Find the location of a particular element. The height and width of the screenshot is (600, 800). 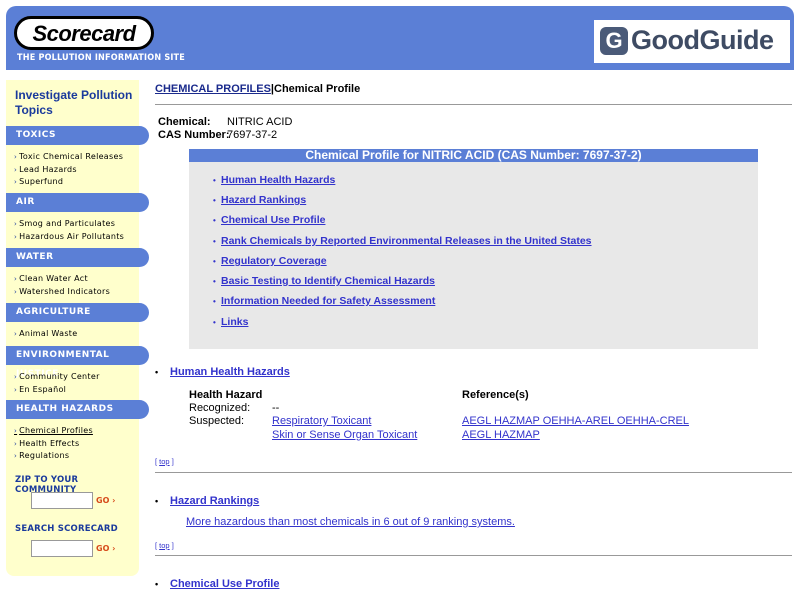

recognized-label: Recognized: is located at coordinates (220, 408).